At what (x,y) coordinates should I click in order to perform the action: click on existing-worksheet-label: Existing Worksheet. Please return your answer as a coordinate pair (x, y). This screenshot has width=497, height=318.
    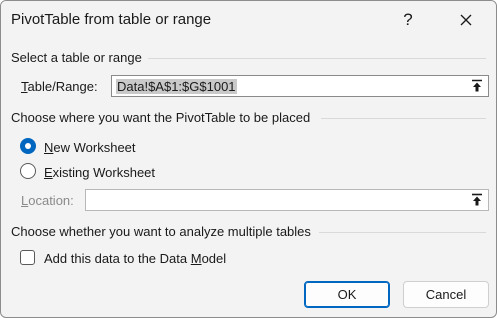
    Looking at the image, I should click on (99, 172).